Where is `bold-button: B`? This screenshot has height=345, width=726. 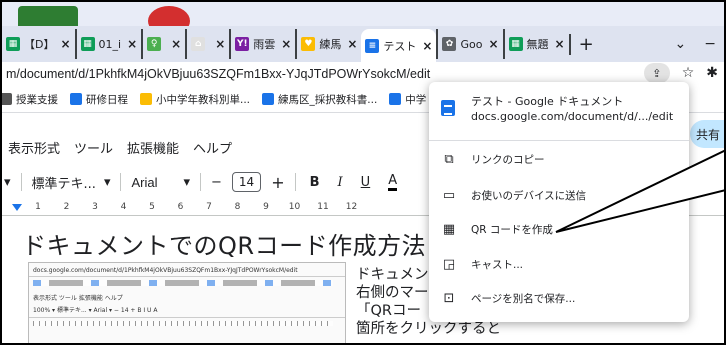 bold-button: B is located at coordinates (315, 182).